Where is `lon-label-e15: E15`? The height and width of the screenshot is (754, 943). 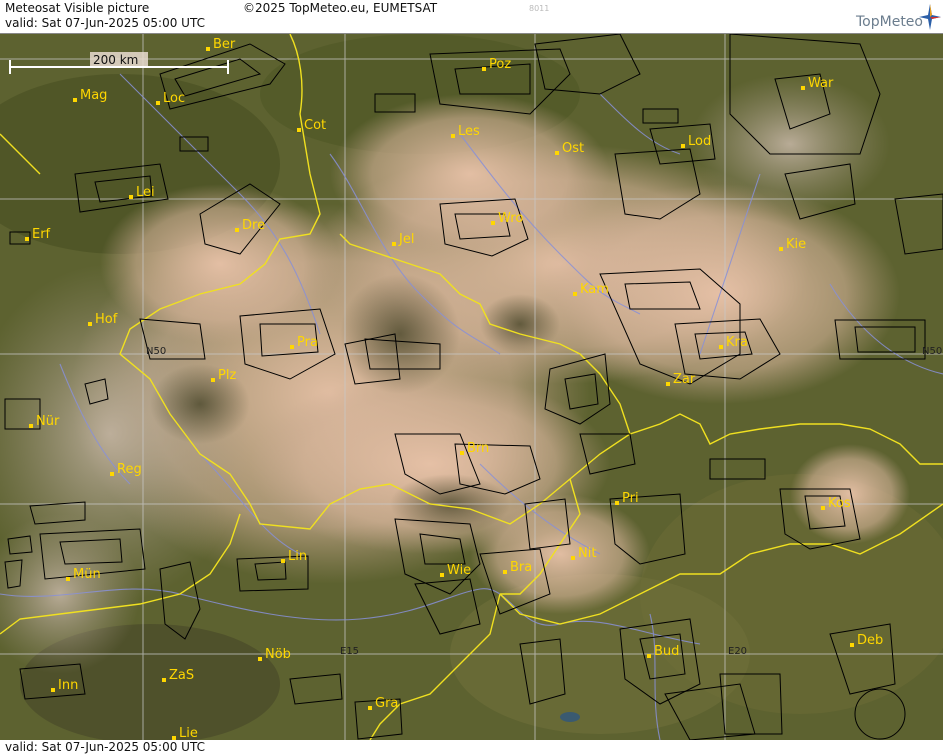 lon-label-e15: E15 is located at coordinates (349, 651).